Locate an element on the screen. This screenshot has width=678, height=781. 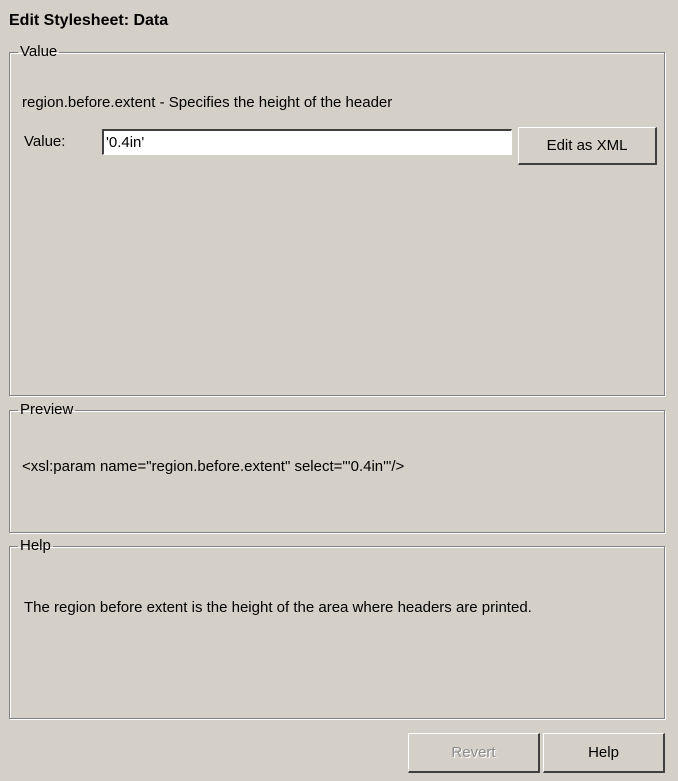
help-group-legend: Help is located at coordinates (35, 545).